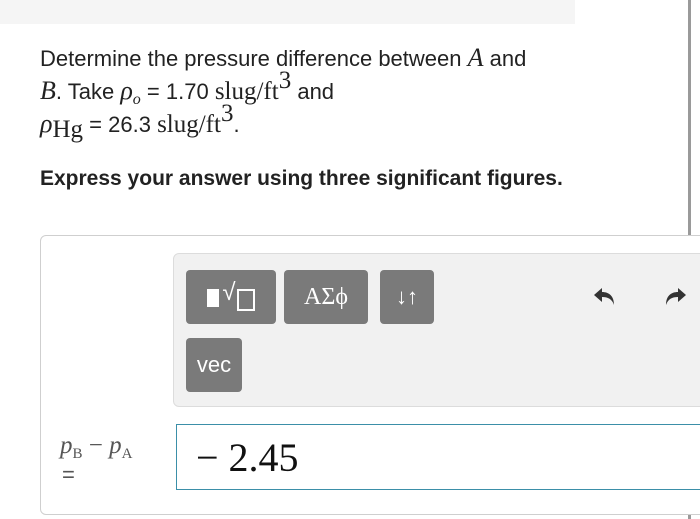 Image resolution: width=700 pixels, height=519 pixels. I want to click on redo-icon, so click(675, 300).